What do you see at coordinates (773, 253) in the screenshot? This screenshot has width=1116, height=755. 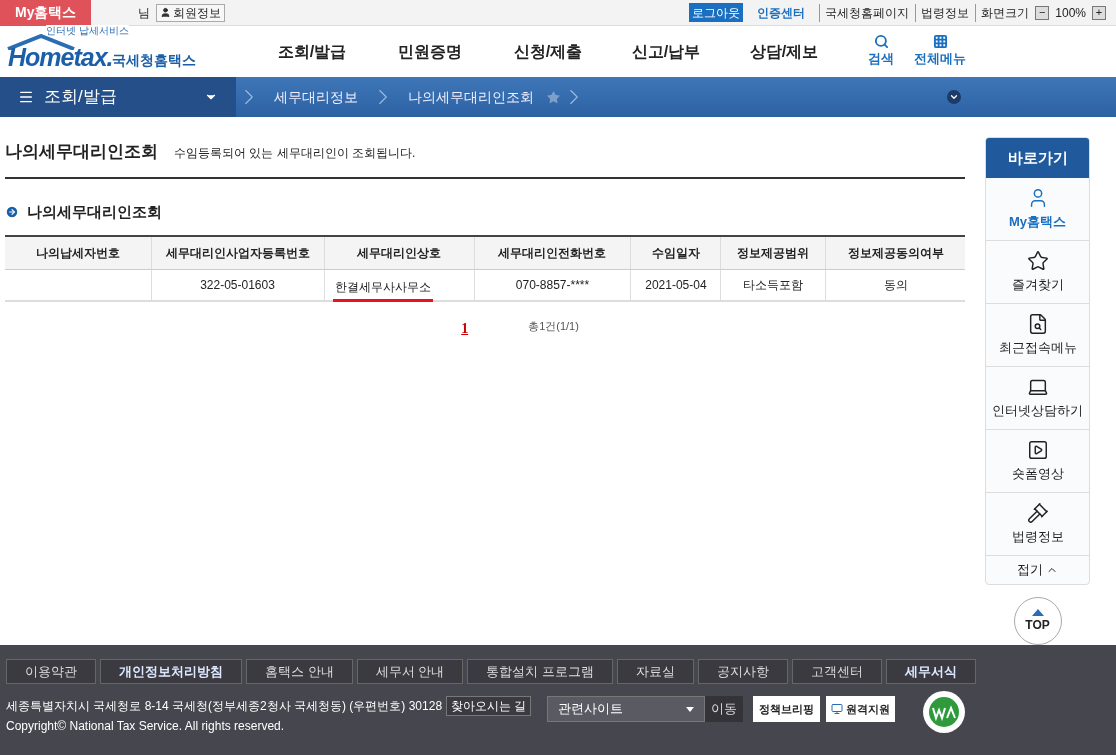 I see `column-header: 정보제공범위` at bounding box center [773, 253].